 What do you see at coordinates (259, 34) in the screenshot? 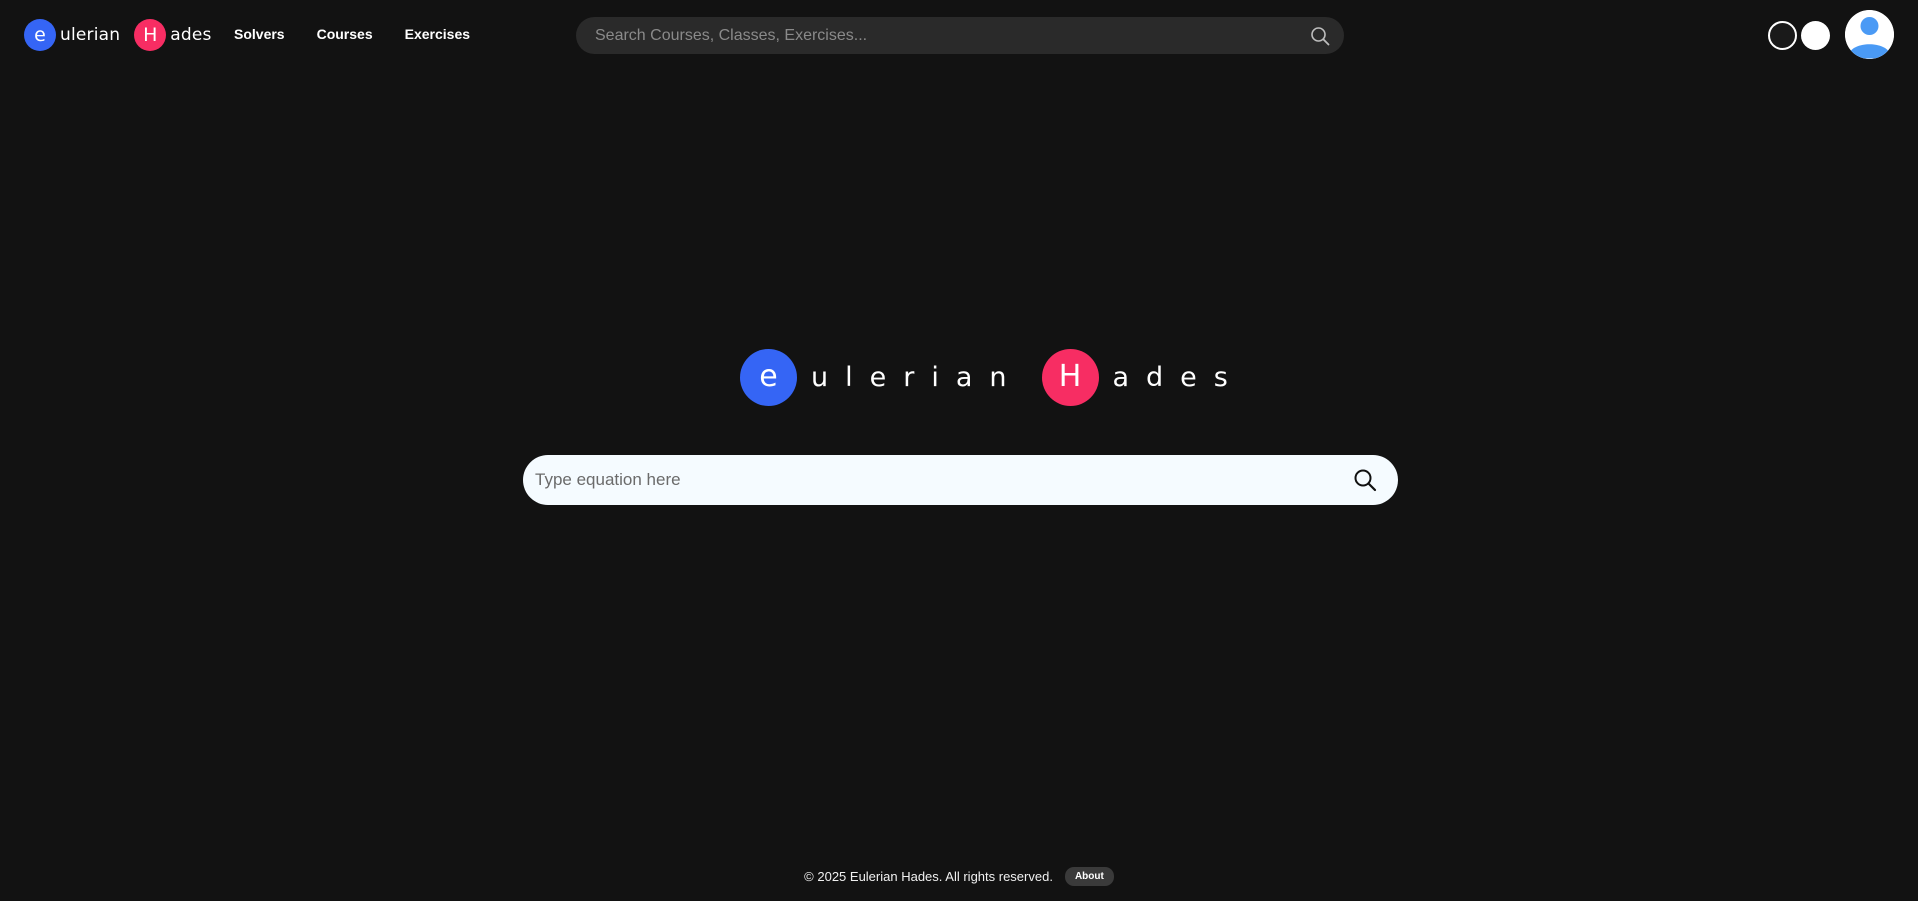
I see `nav-solvers-link: Solvers` at bounding box center [259, 34].